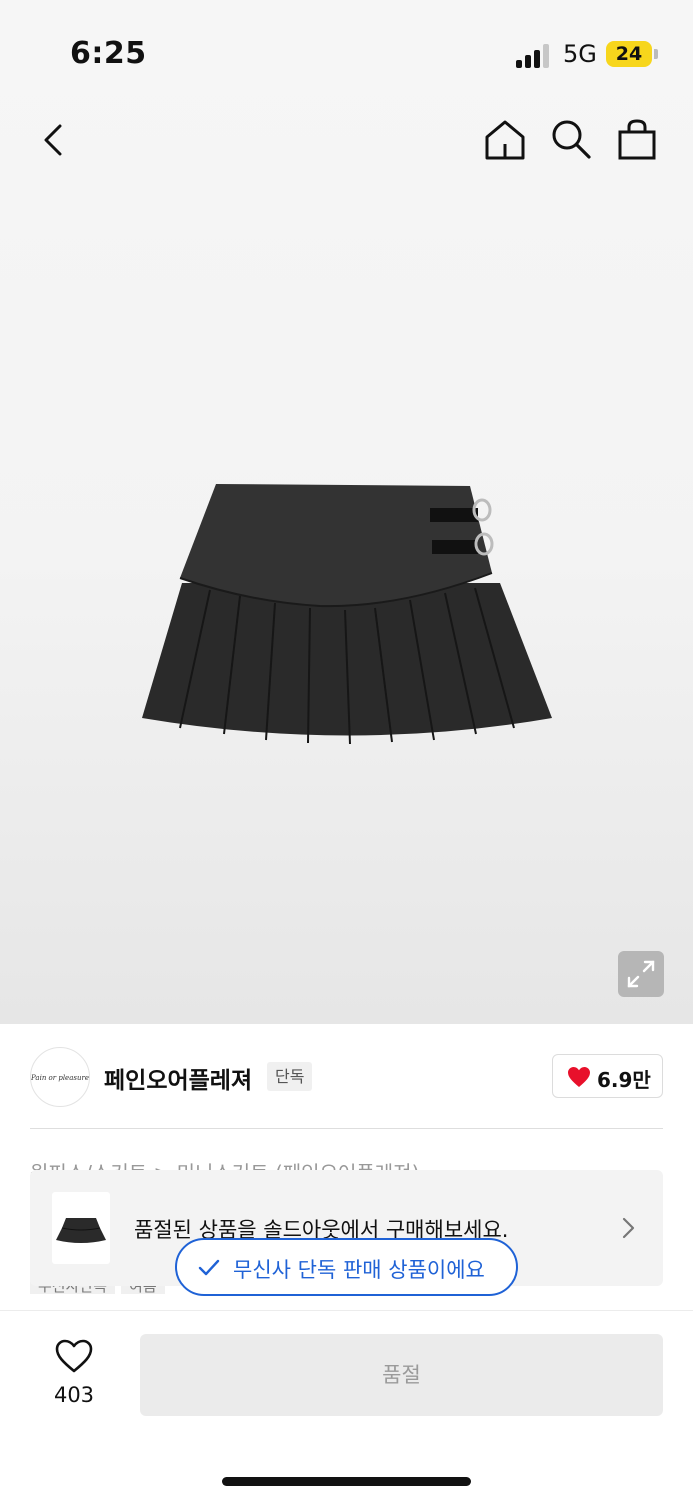 Image resolution: width=693 pixels, height=1500 pixels. Describe the element at coordinates (579, 1077) in the screenshot. I see `heart-filled-icon` at that location.